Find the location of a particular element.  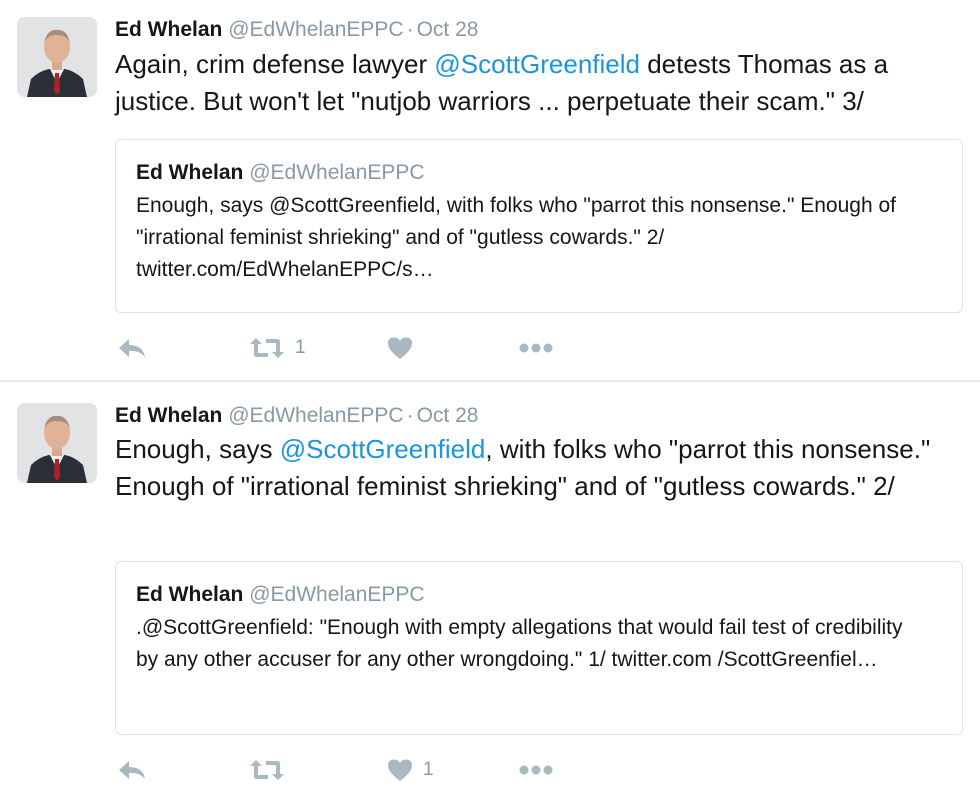

like-button: 1 is located at coordinates (410, 770).